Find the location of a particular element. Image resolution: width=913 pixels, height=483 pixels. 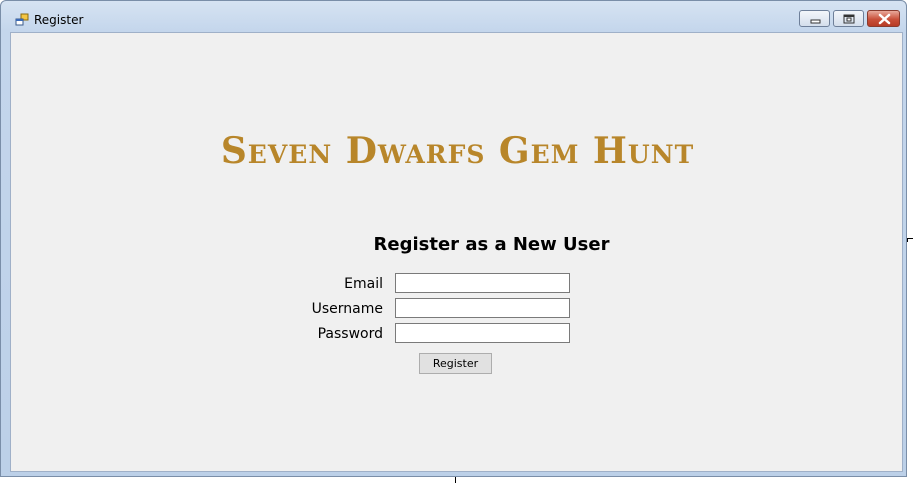

minimize-icon is located at coordinates (815, 21).